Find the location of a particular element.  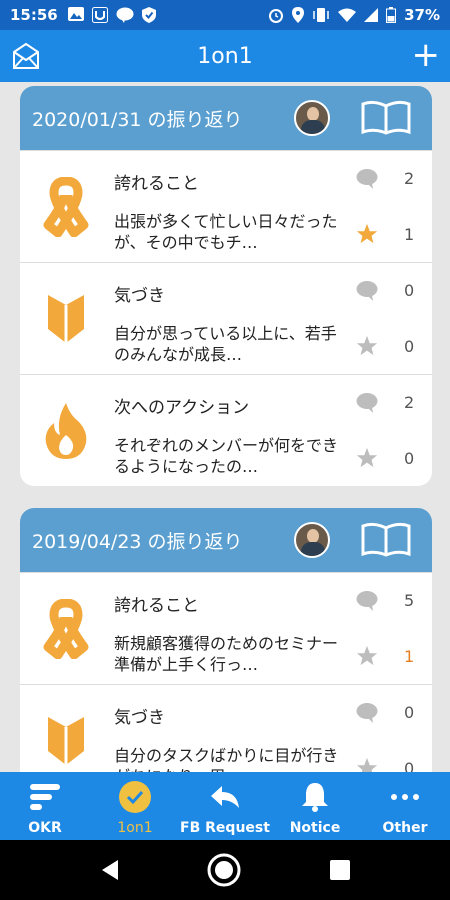

app-bar: 1on1 + is located at coordinates (225, 56).